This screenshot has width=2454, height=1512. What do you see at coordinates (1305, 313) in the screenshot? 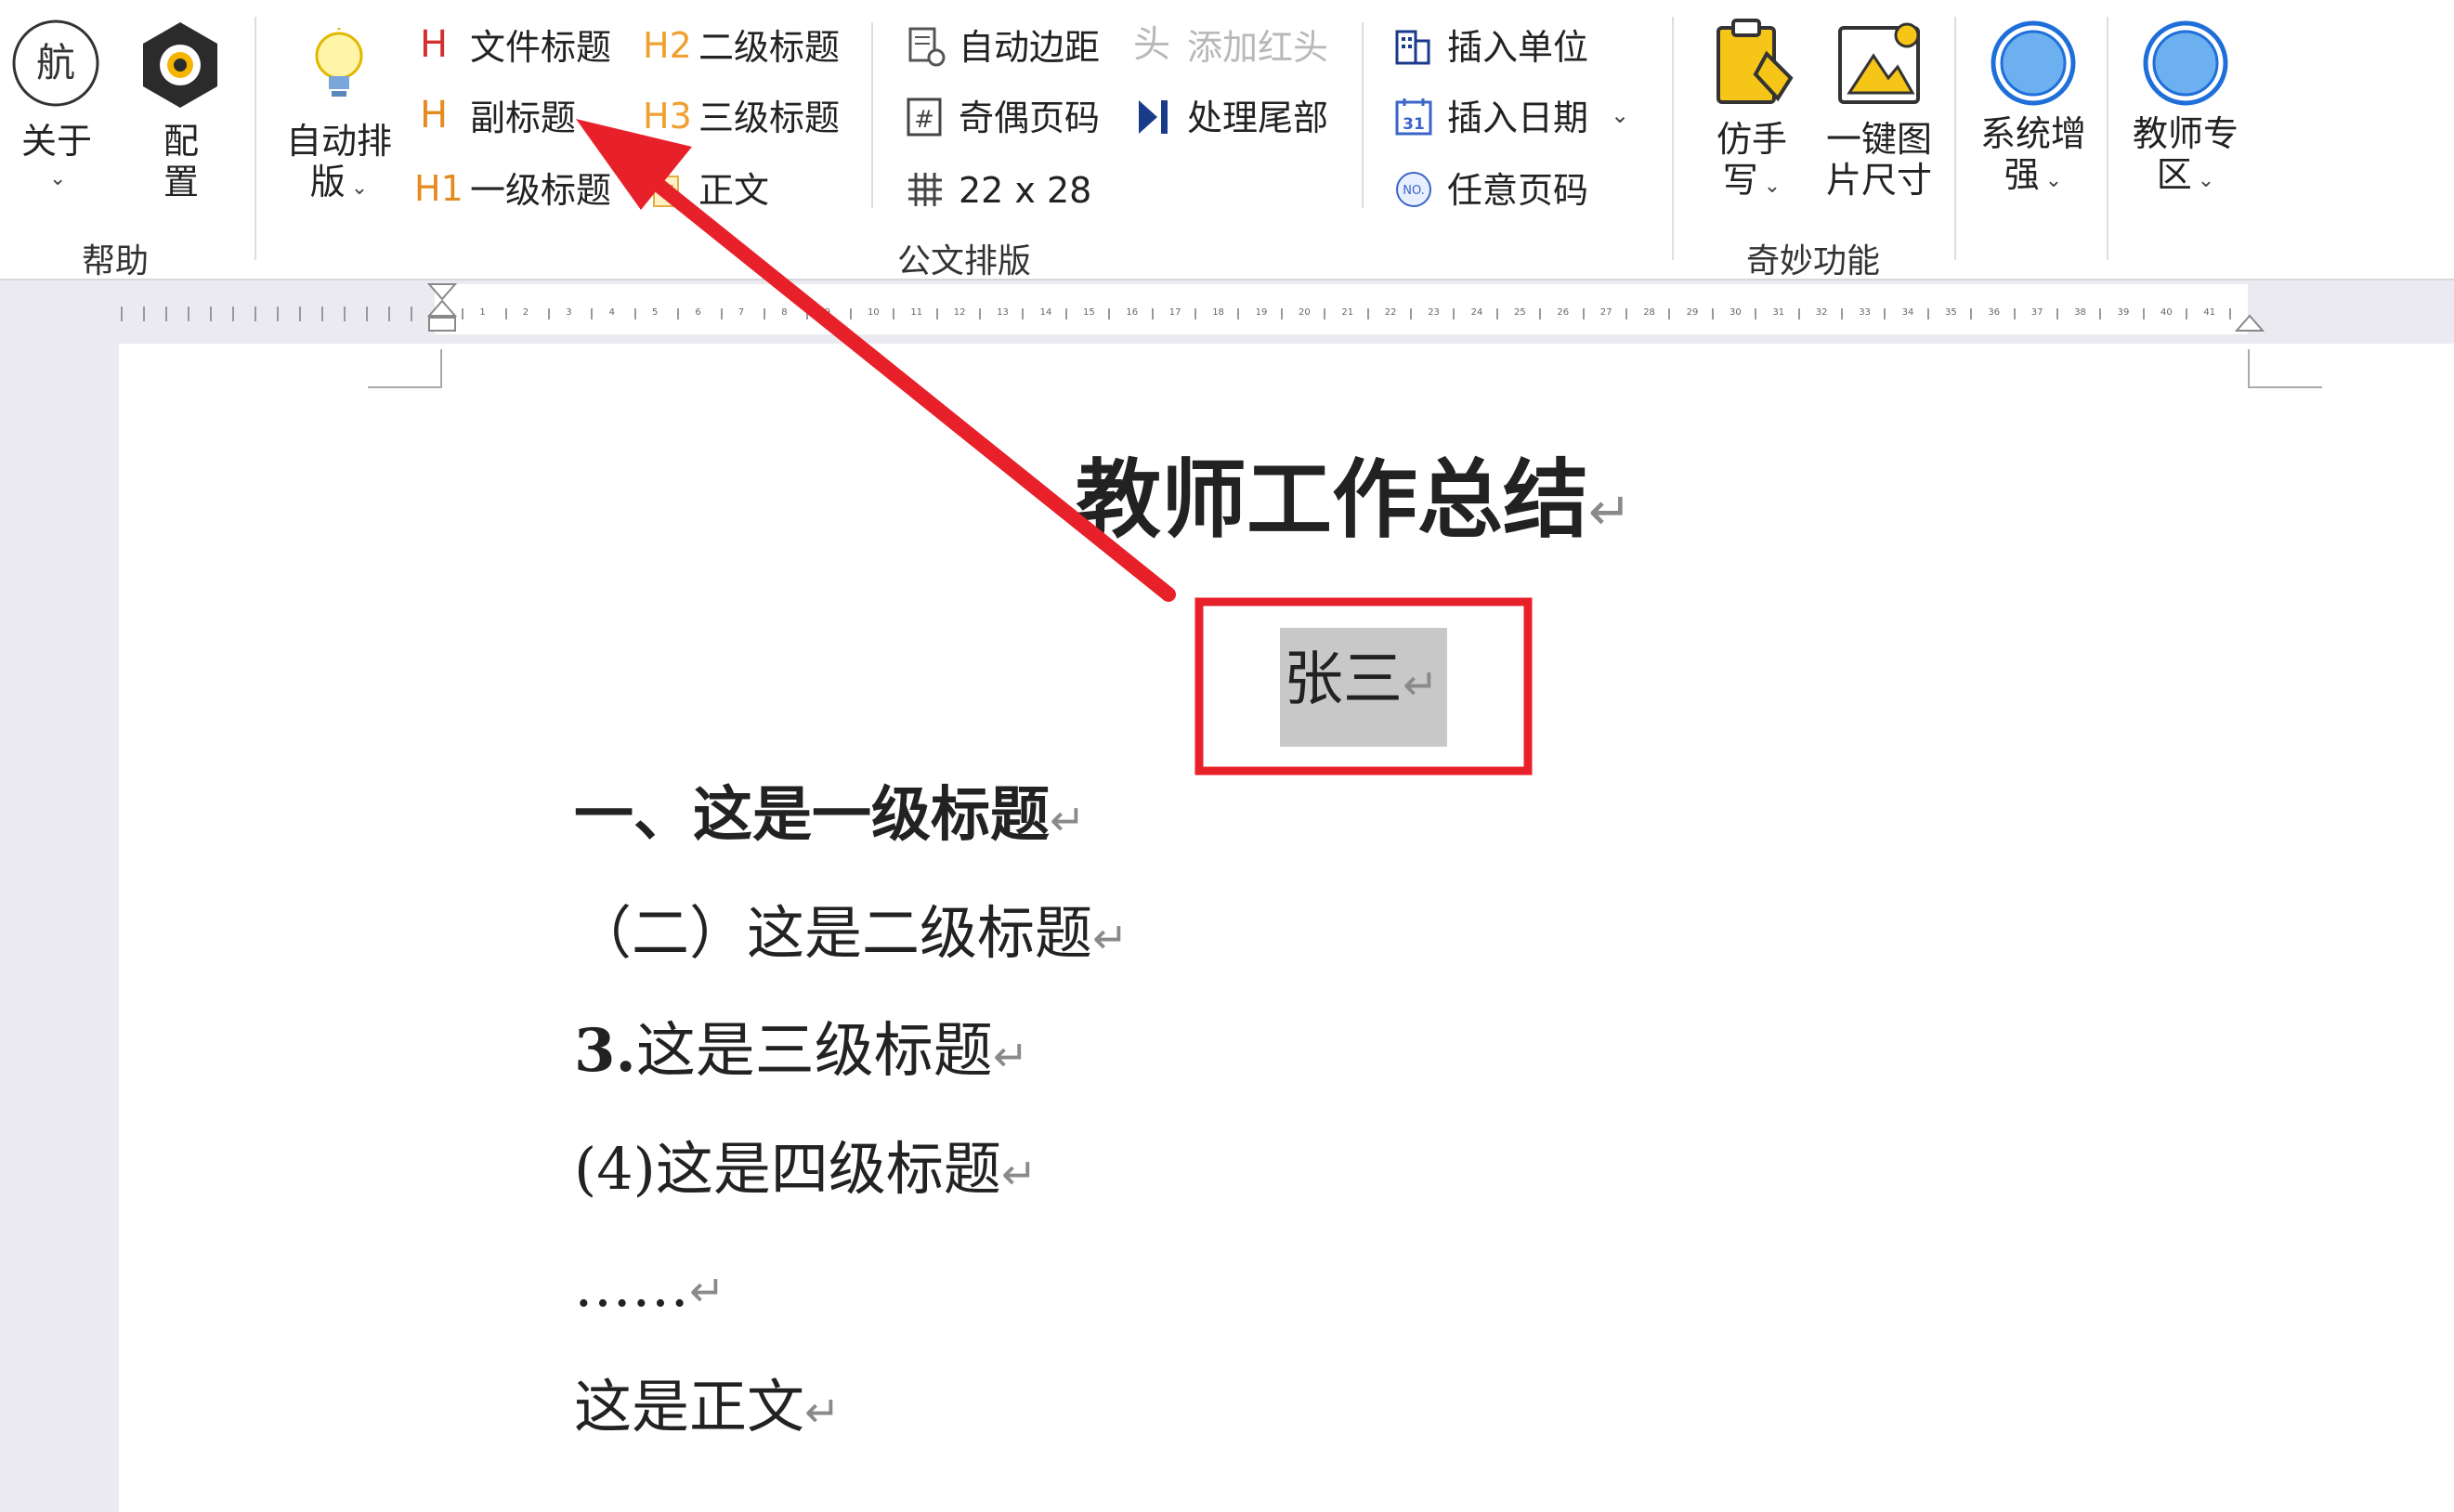
I see `ruler-number: 20` at bounding box center [1305, 313].